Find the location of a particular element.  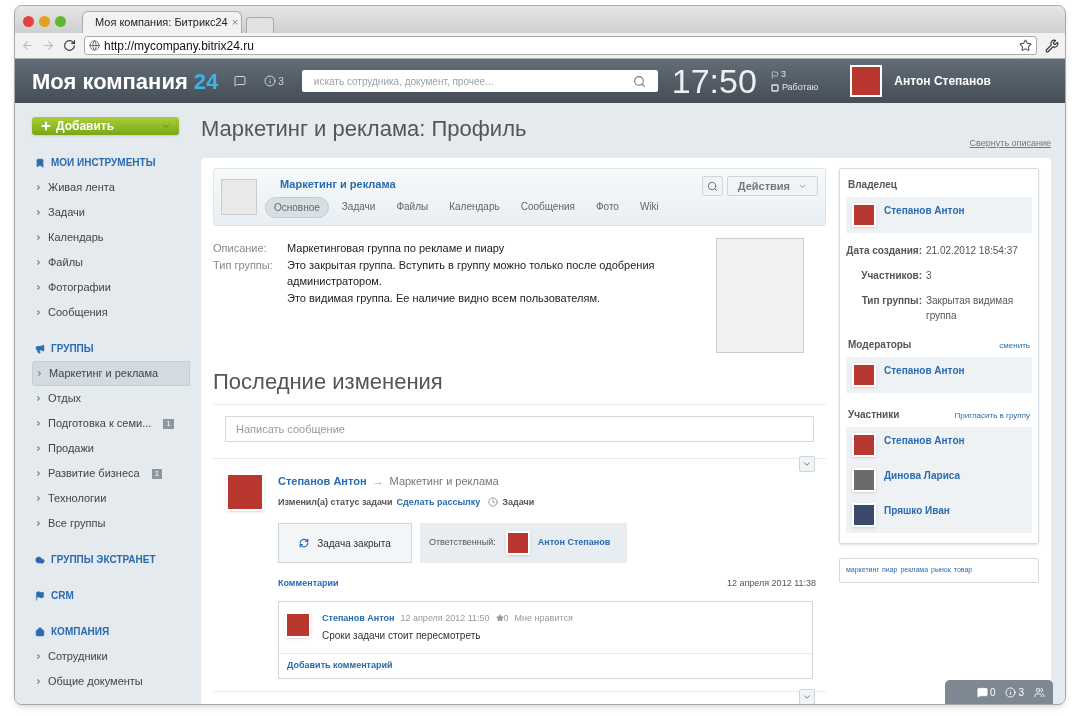

new-tab-button is located at coordinates (260, 25).